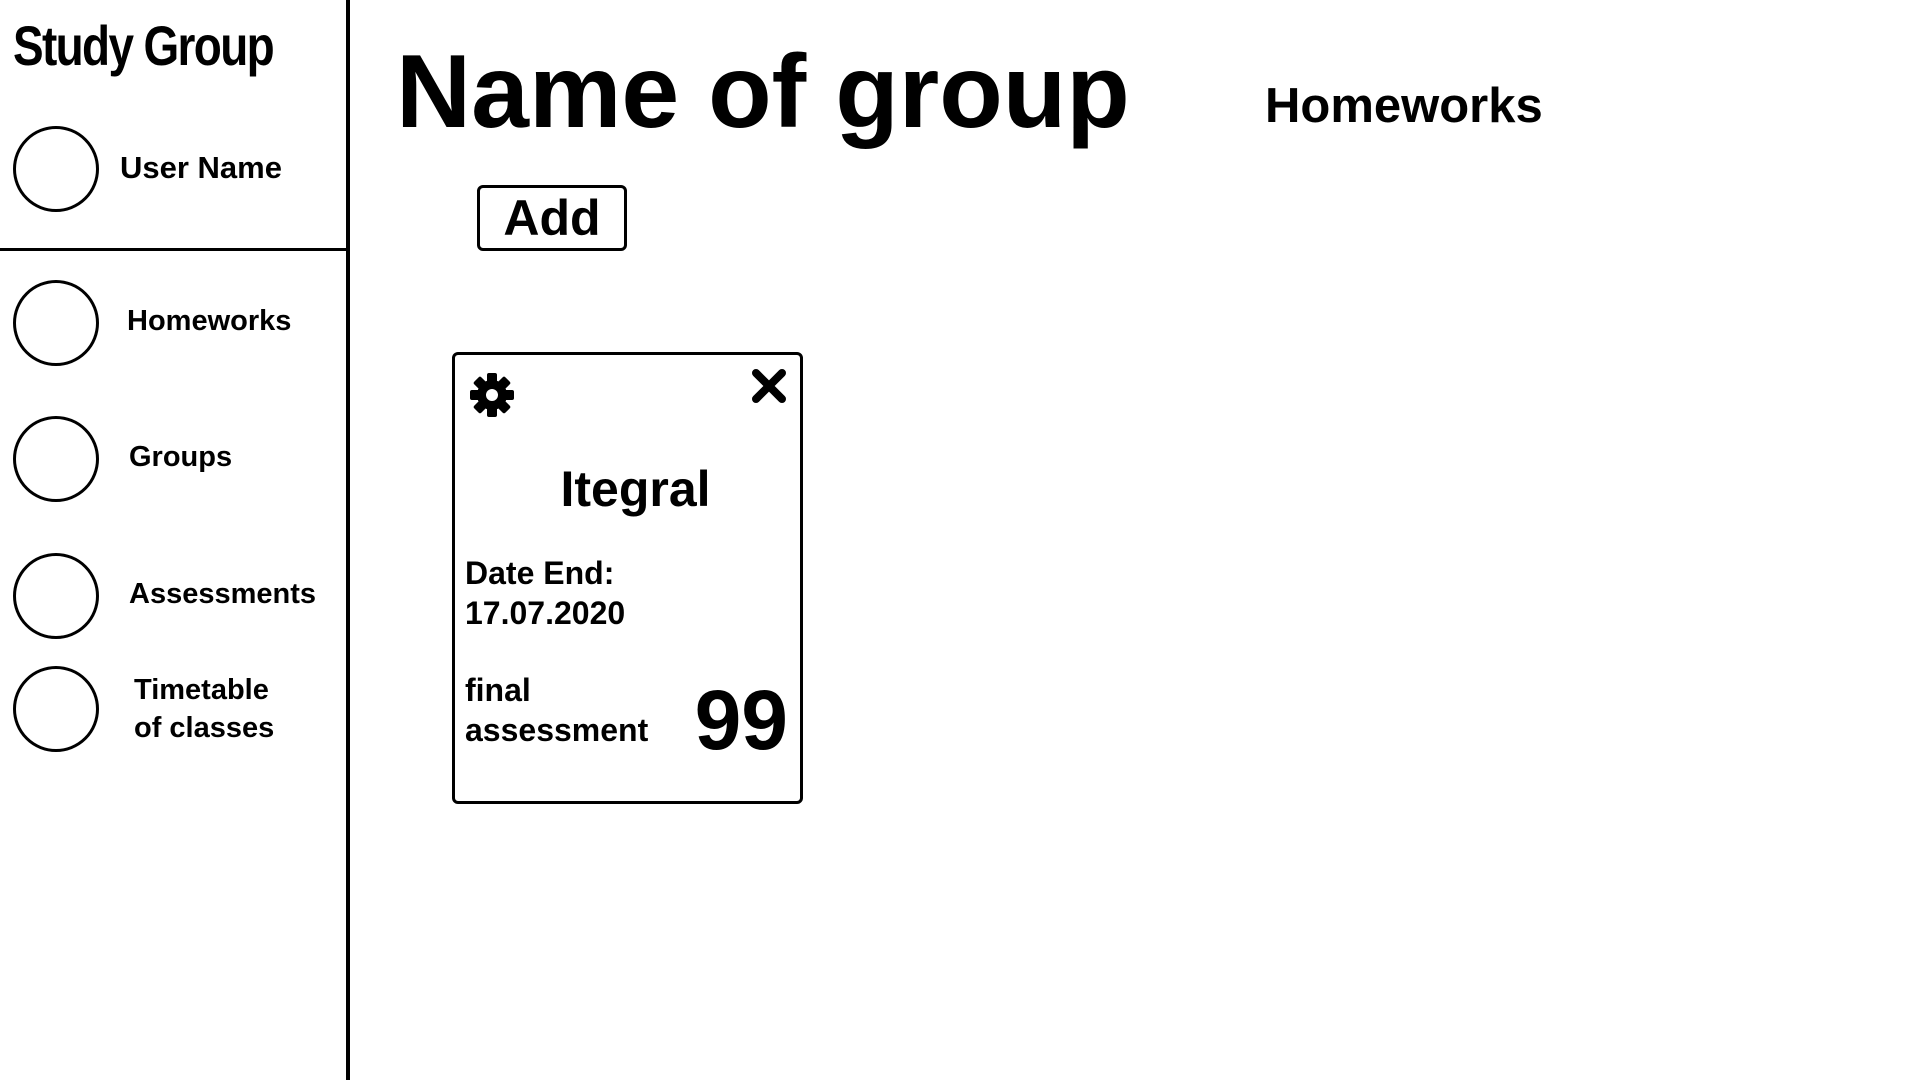 This screenshot has height=1080, width=1920. Describe the element at coordinates (209, 321) in the screenshot. I see `sidebar-item-label: Homeworks` at that location.